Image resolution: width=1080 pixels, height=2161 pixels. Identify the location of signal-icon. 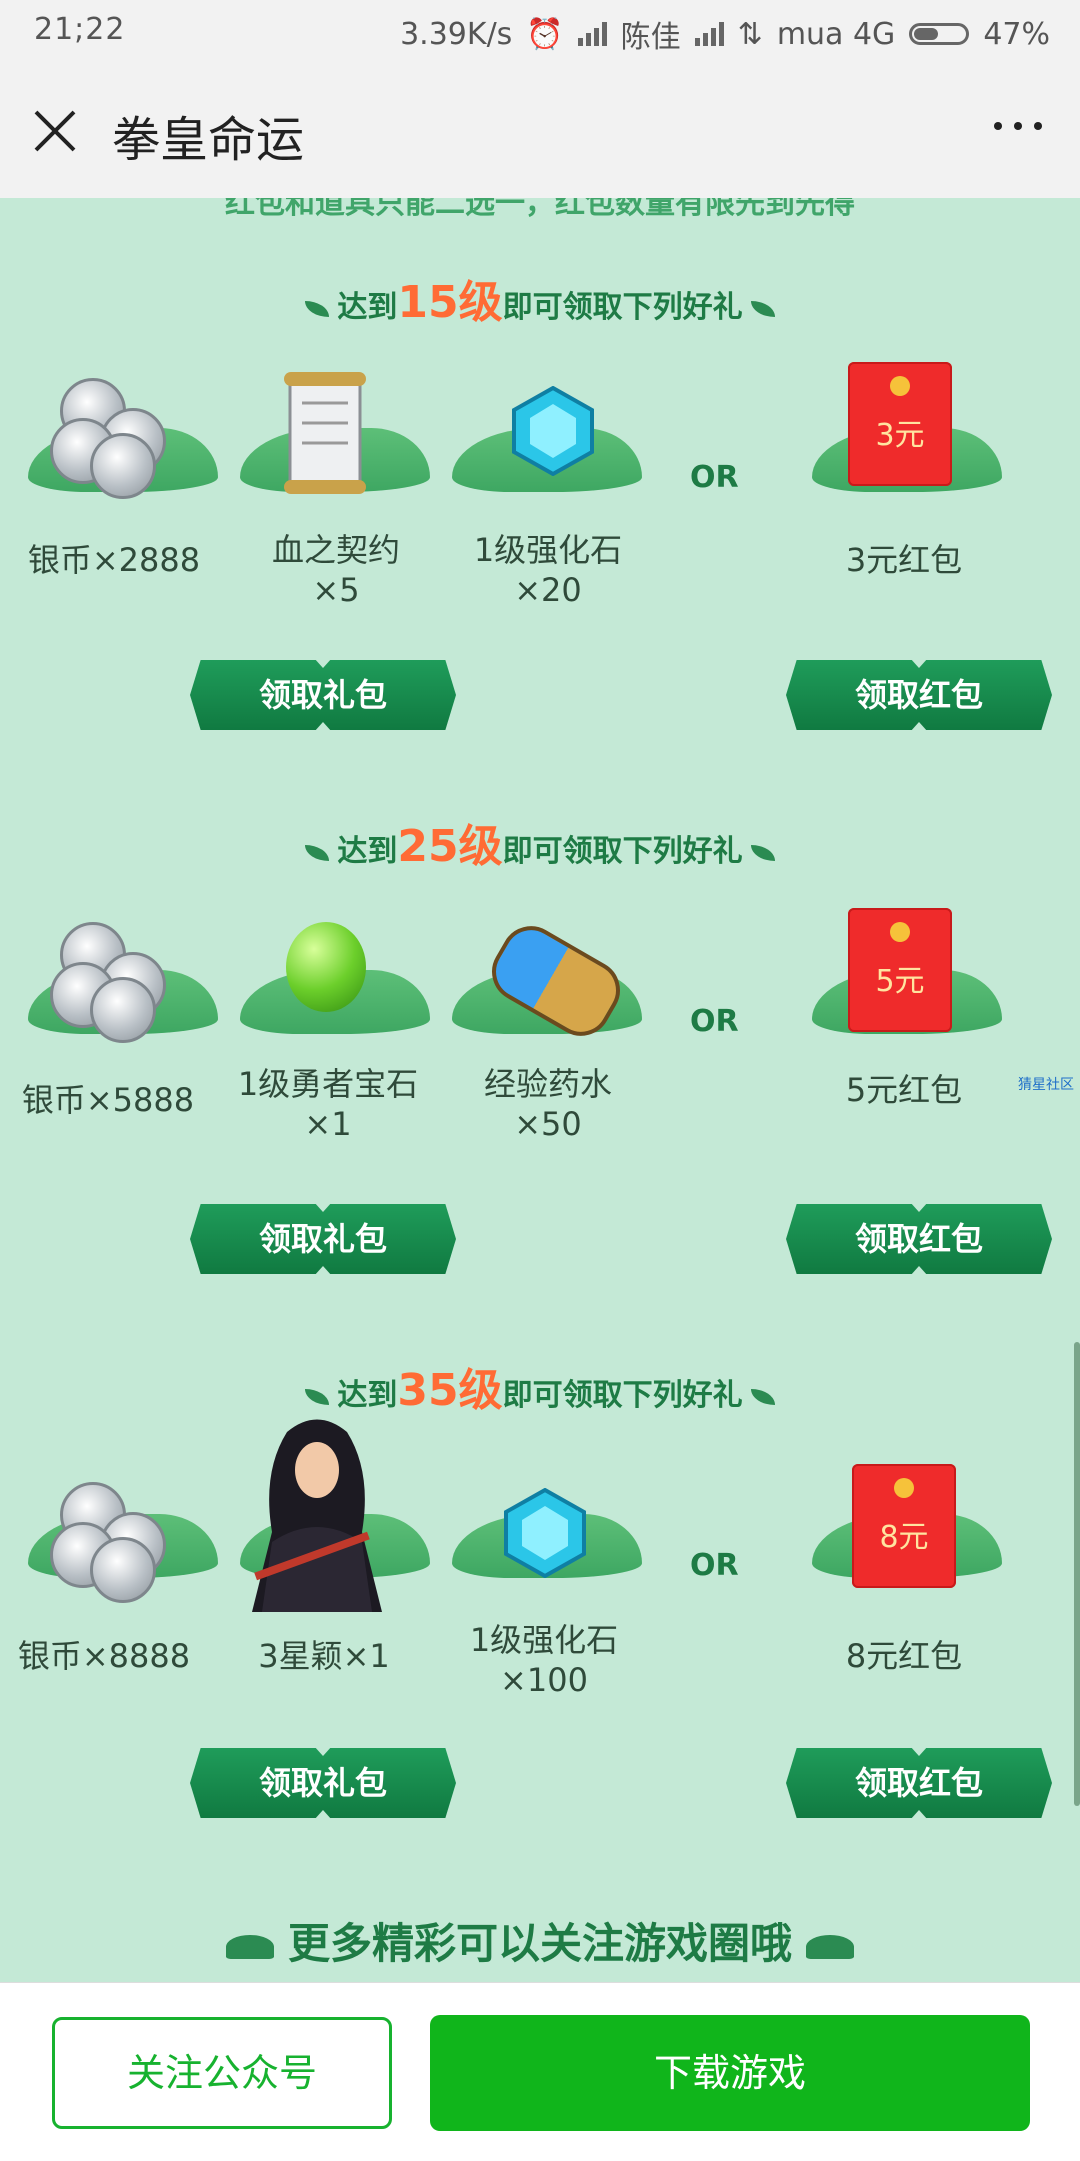
(592, 34).